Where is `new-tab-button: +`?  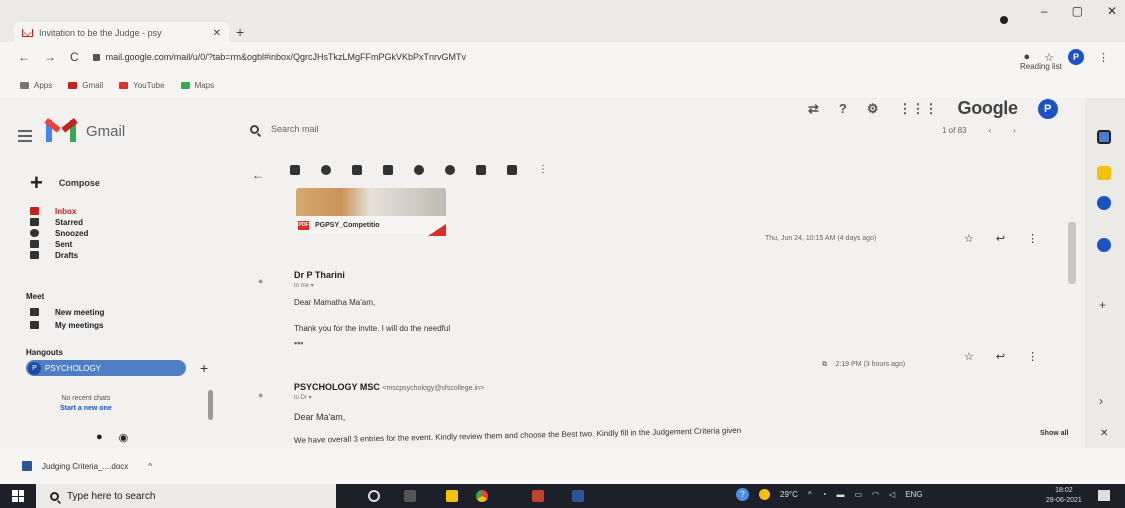
new-tab-button: + is located at coordinates (240, 32).